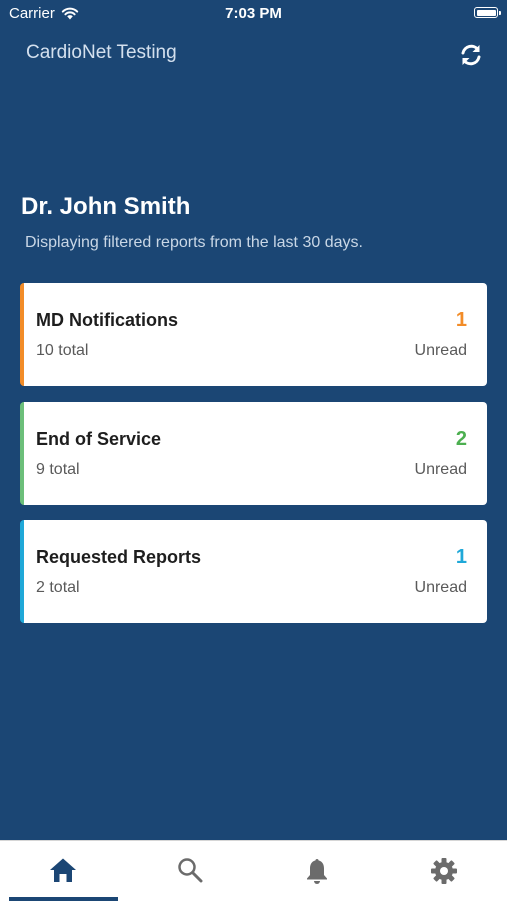  I want to click on tab-notifications, so click(317, 871).